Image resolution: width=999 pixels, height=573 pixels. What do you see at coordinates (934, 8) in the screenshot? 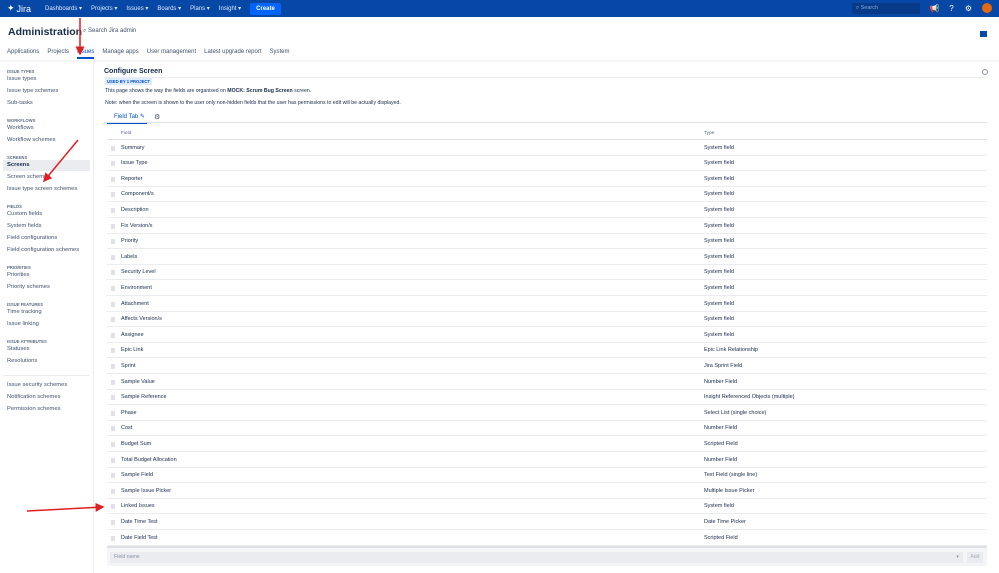
I see `megaphone-icon: 📢` at bounding box center [934, 8].